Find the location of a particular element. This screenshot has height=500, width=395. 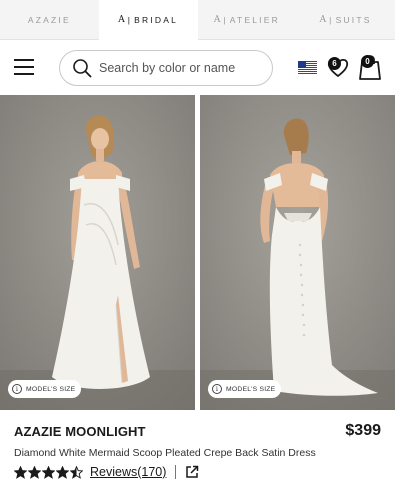

tab-atelier: A | ATELIER is located at coordinates (247, 19).